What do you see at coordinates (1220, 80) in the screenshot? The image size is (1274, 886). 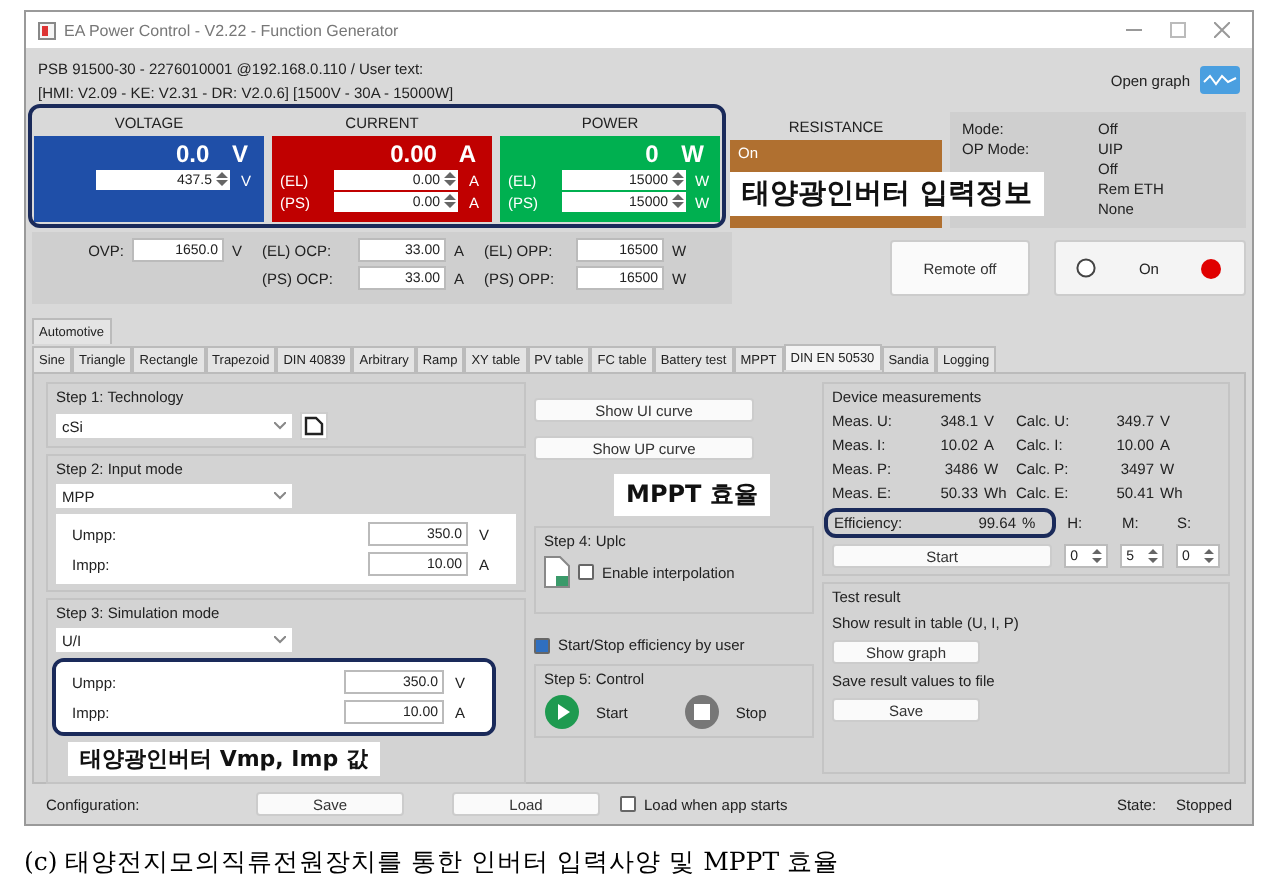 I see `graph-icon` at bounding box center [1220, 80].